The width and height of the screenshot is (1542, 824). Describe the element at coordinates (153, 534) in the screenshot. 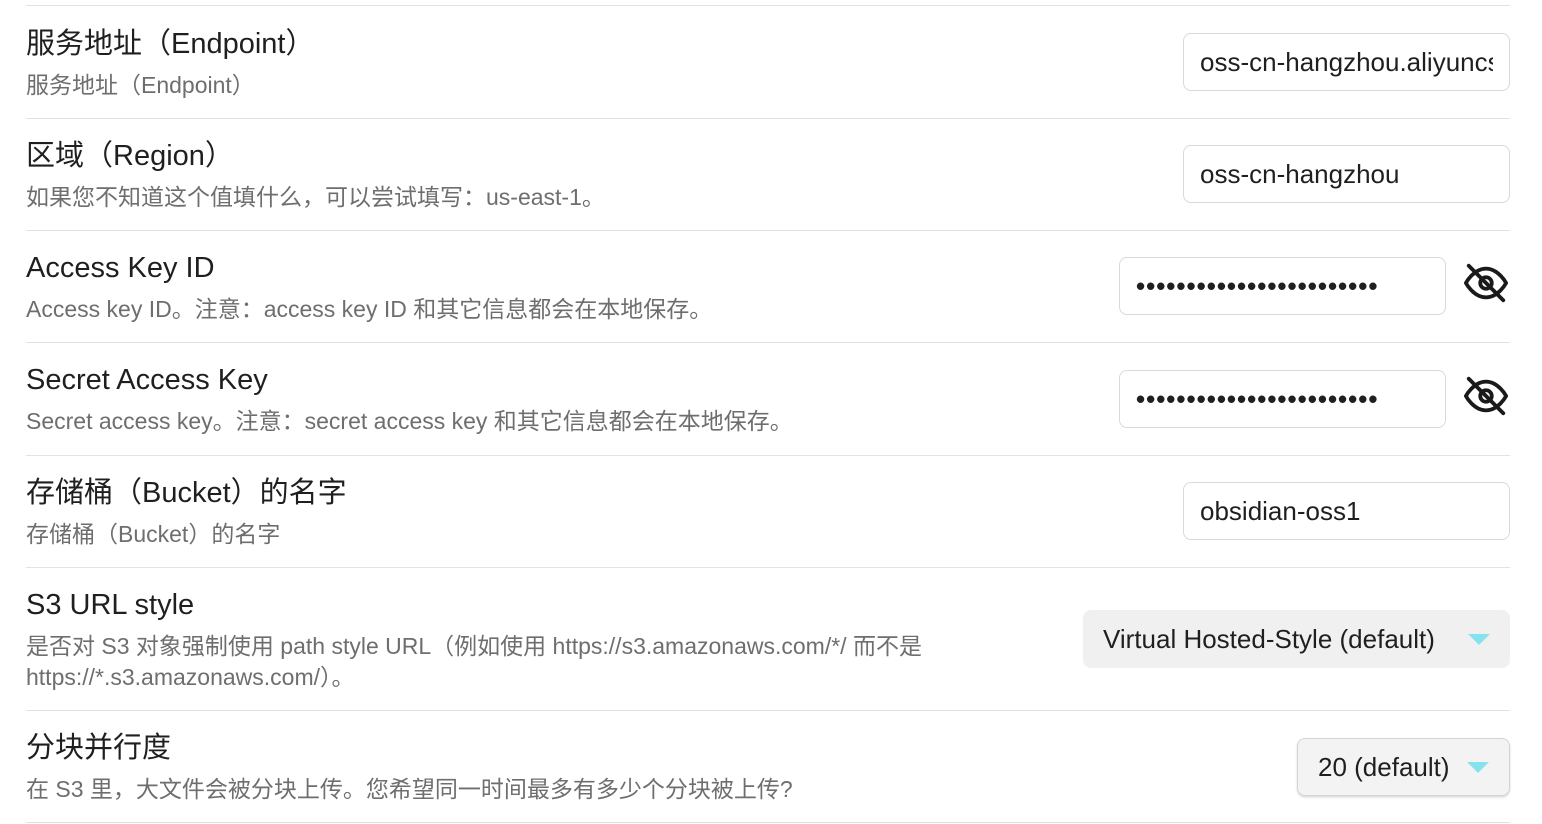

I see `setting-description: 存储桶（Bucket）的名字` at that location.